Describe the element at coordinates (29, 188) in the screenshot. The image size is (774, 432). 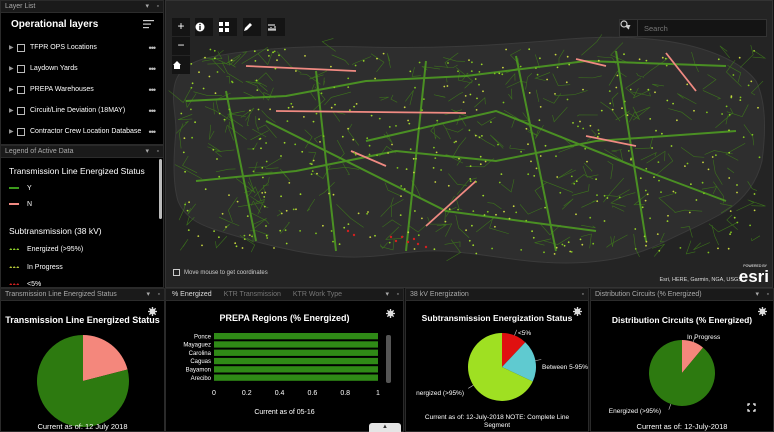
I see `legend-item-label: Y` at that location.